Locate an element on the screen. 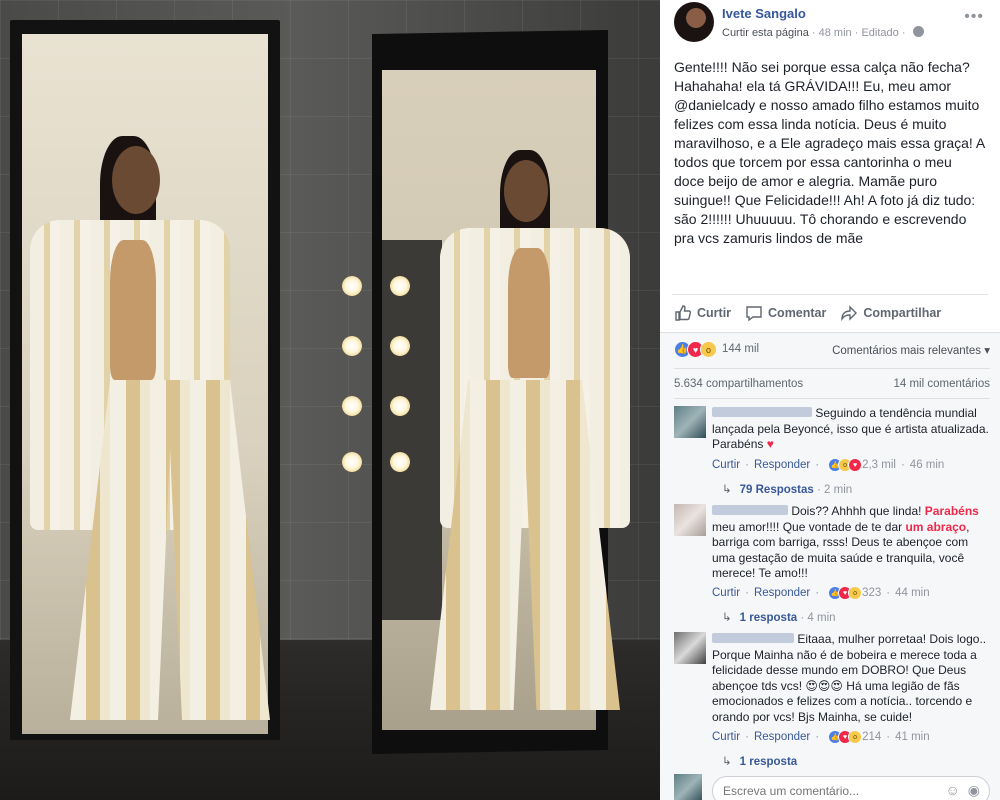 The height and width of the screenshot is (800, 1000). comment-reaction-count: 323 is located at coordinates (872, 593).